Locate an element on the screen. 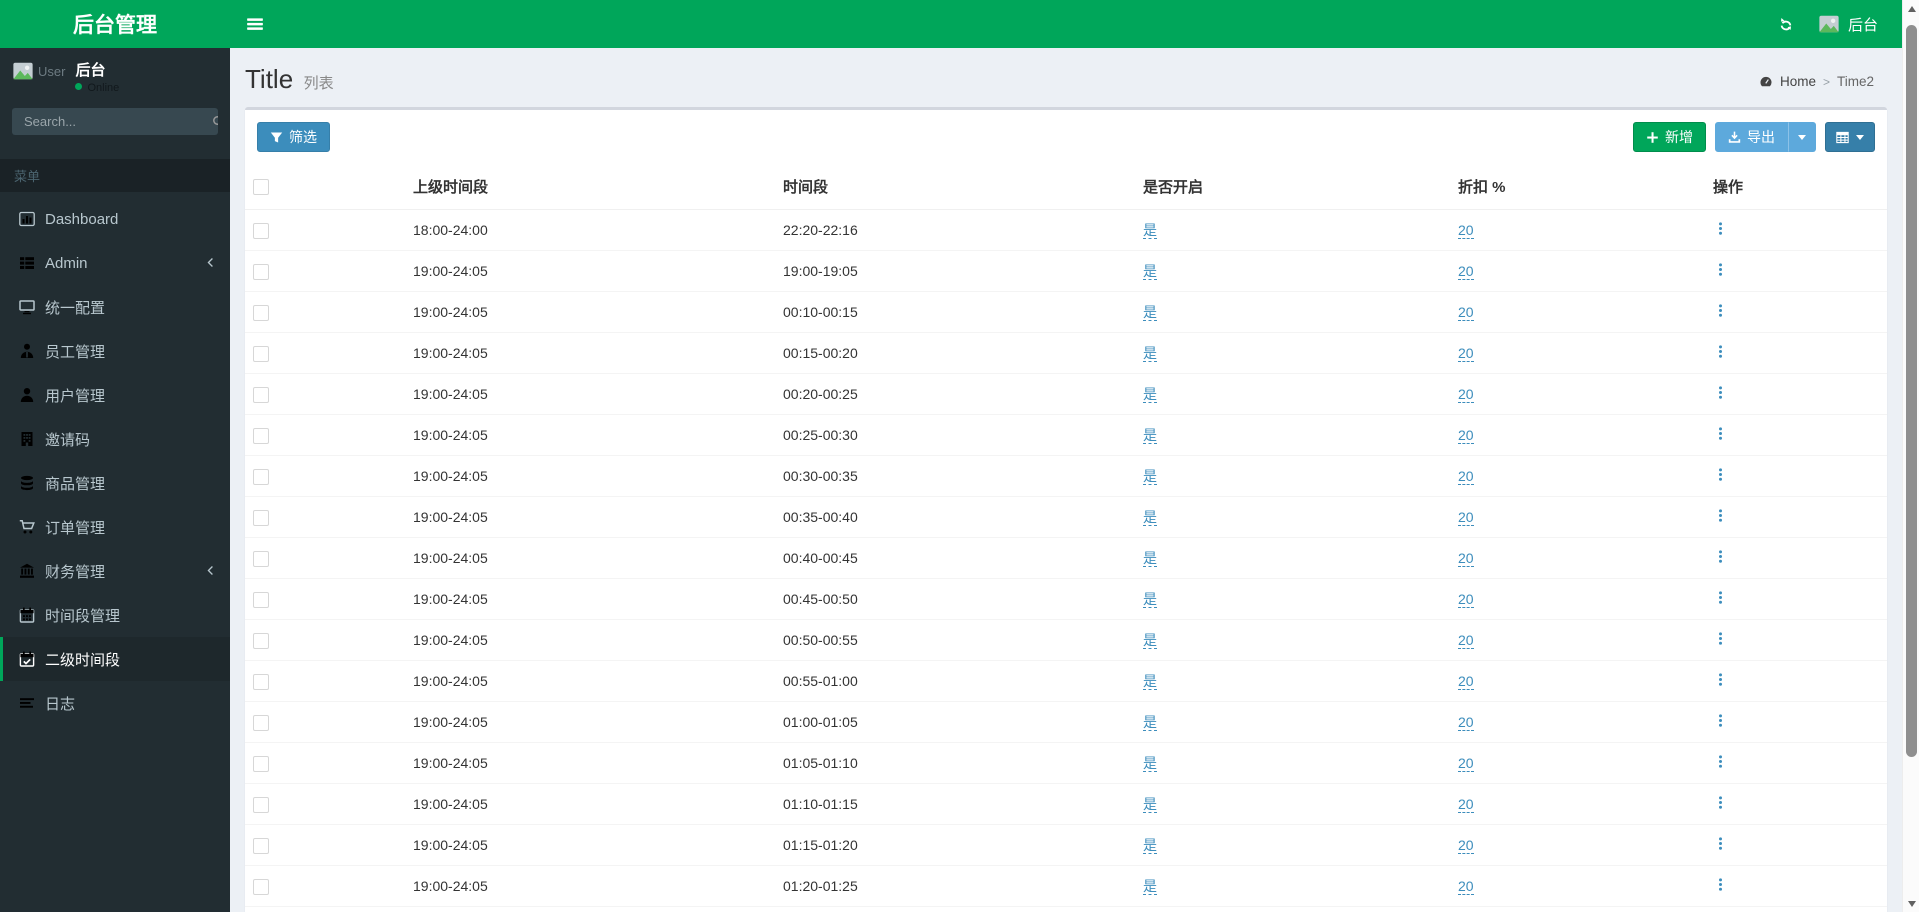 This screenshot has width=1919, height=912. sidebar-item-dashboard: Dashboard is located at coordinates (115, 219).